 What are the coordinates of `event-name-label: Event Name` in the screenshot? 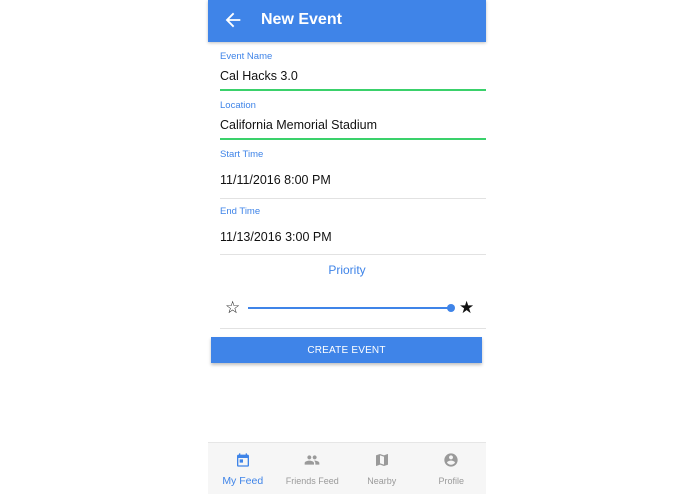 It's located at (246, 56).